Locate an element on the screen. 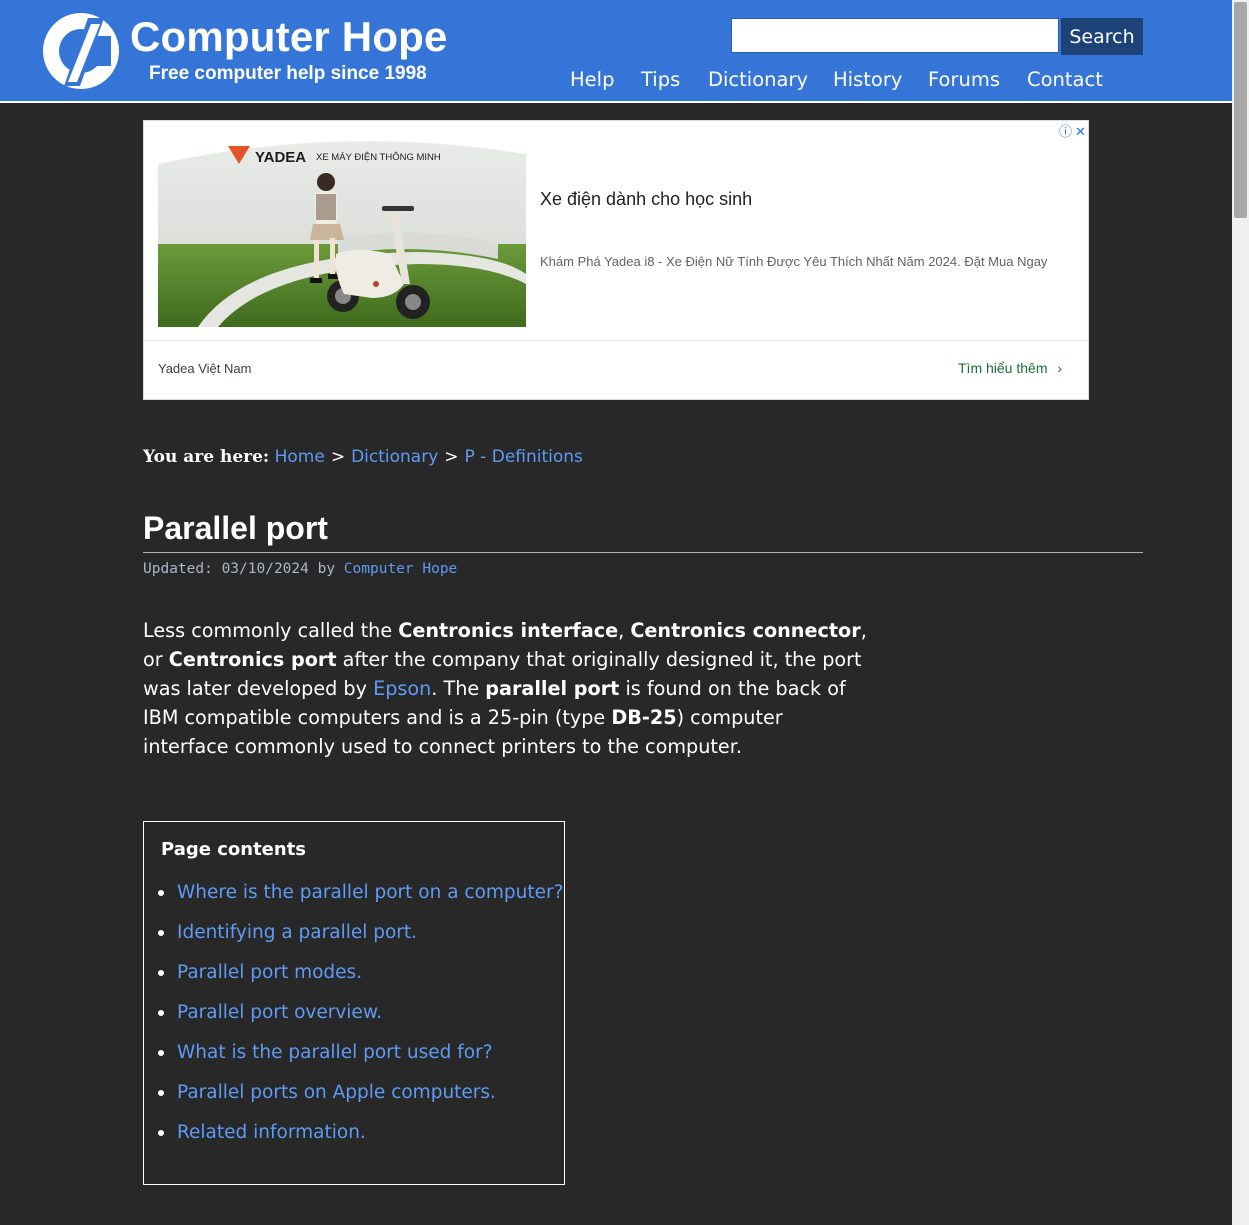 The height and width of the screenshot is (1225, 1249). updated-date: Updated: 03/10/2024 by is located at coordinates (239, 569).